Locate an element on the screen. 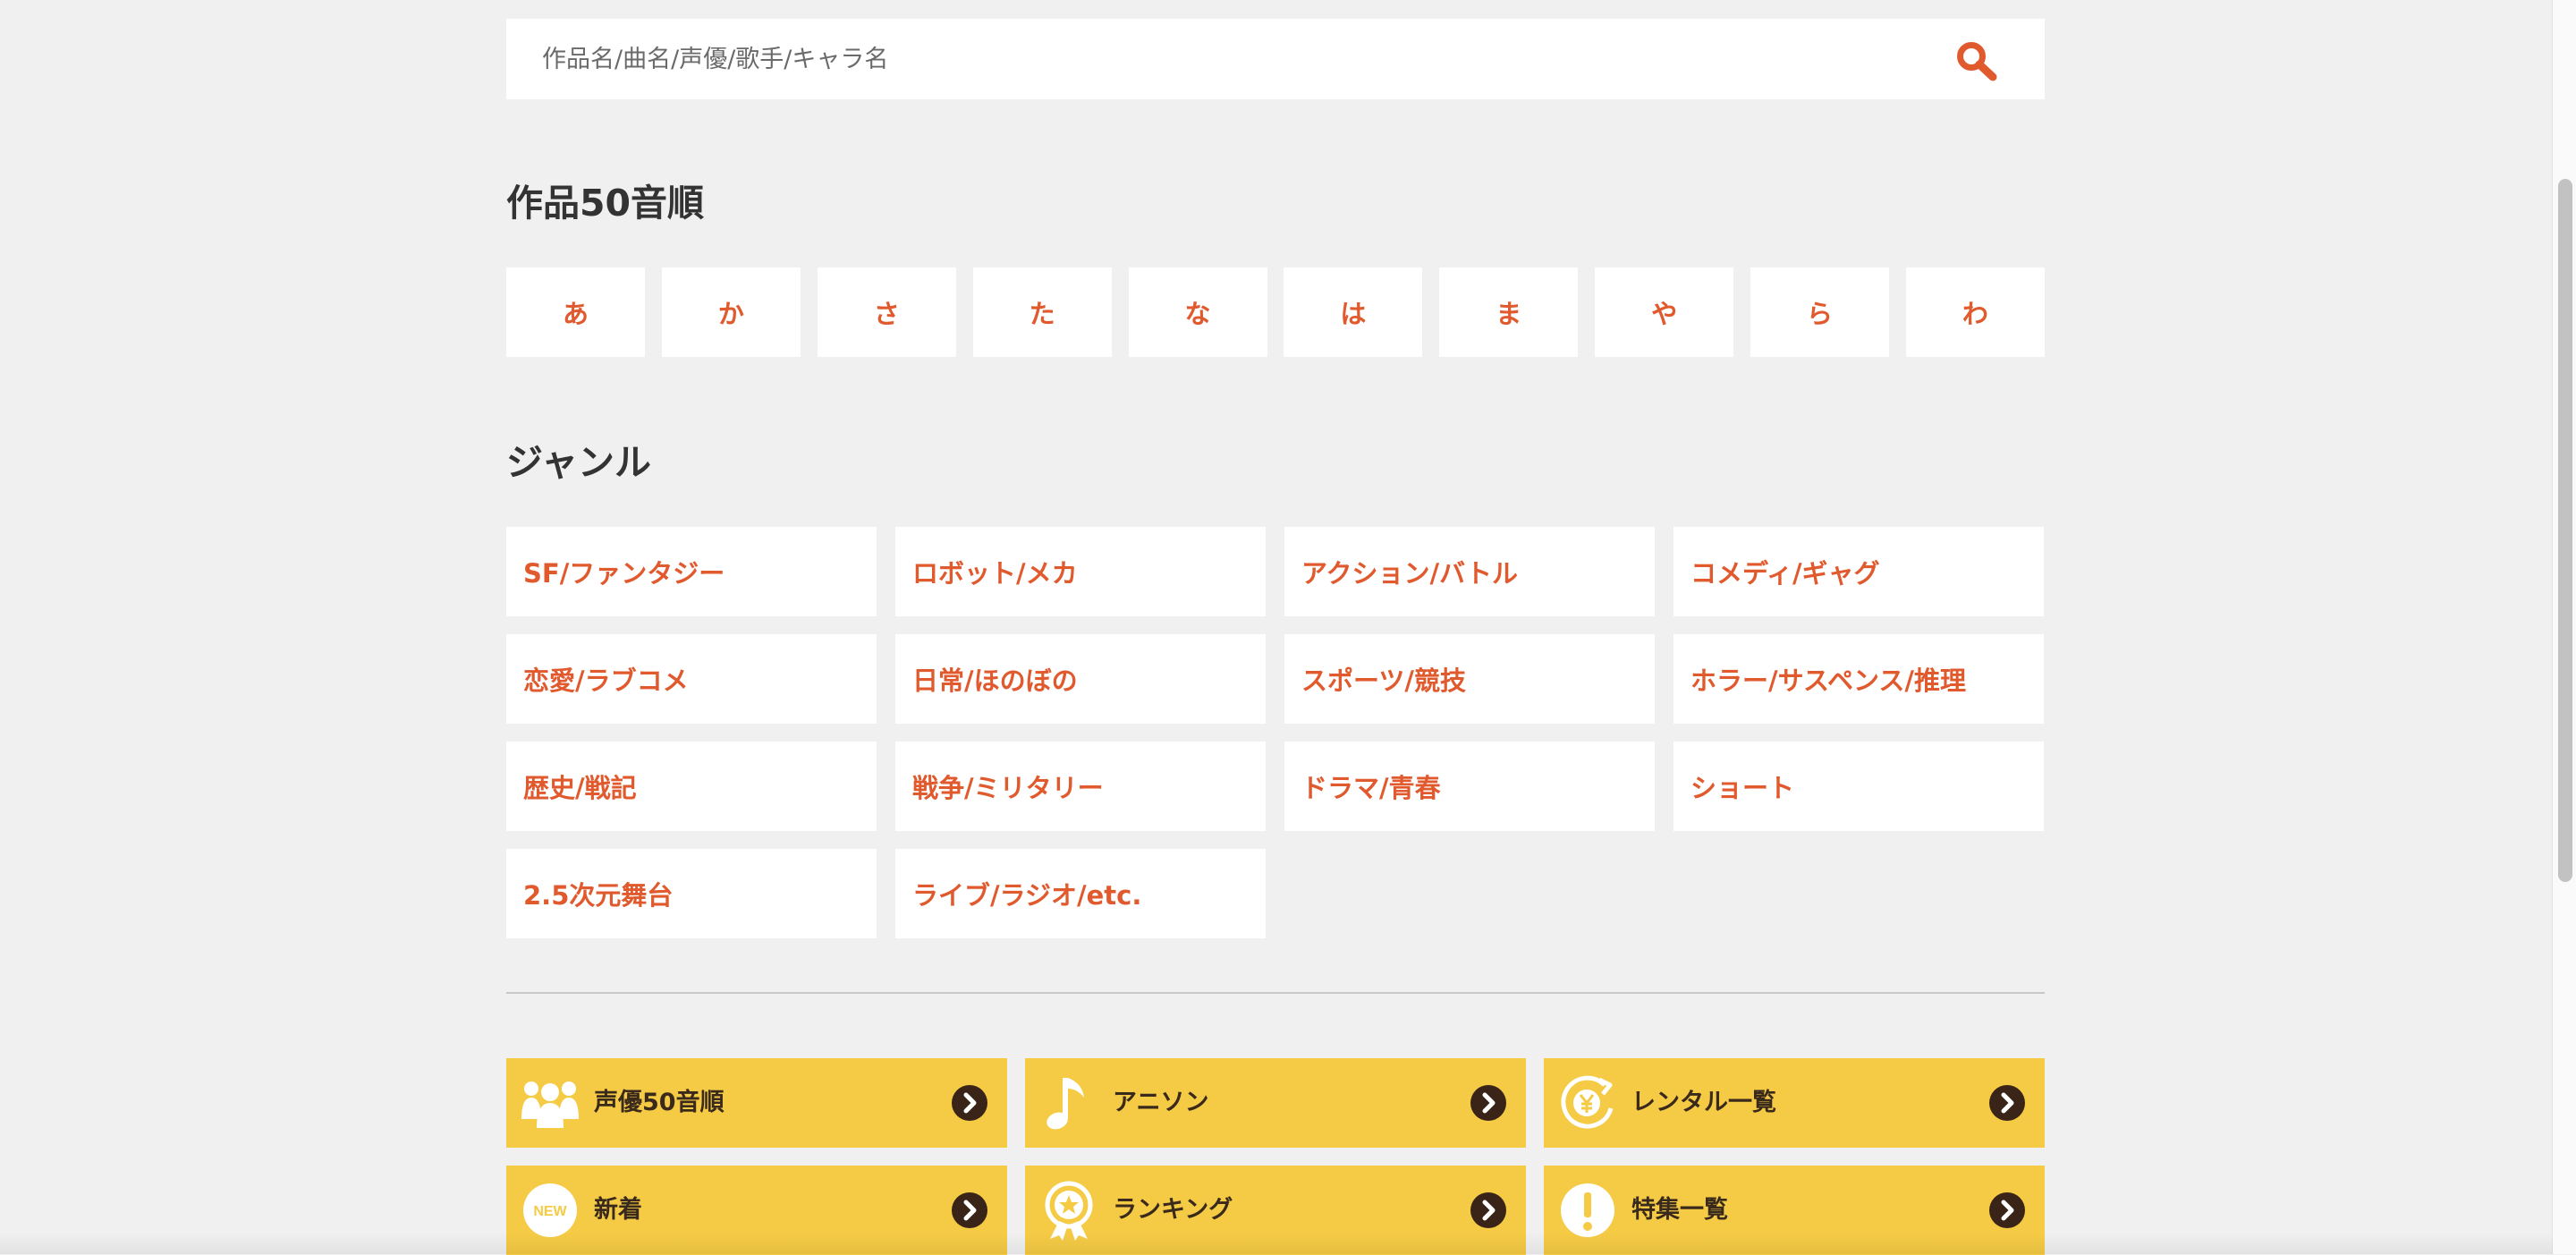 This screenshot has width=2576, height=1255. genre-button: 歴史/戦記 is located at coordinates (691, 787).